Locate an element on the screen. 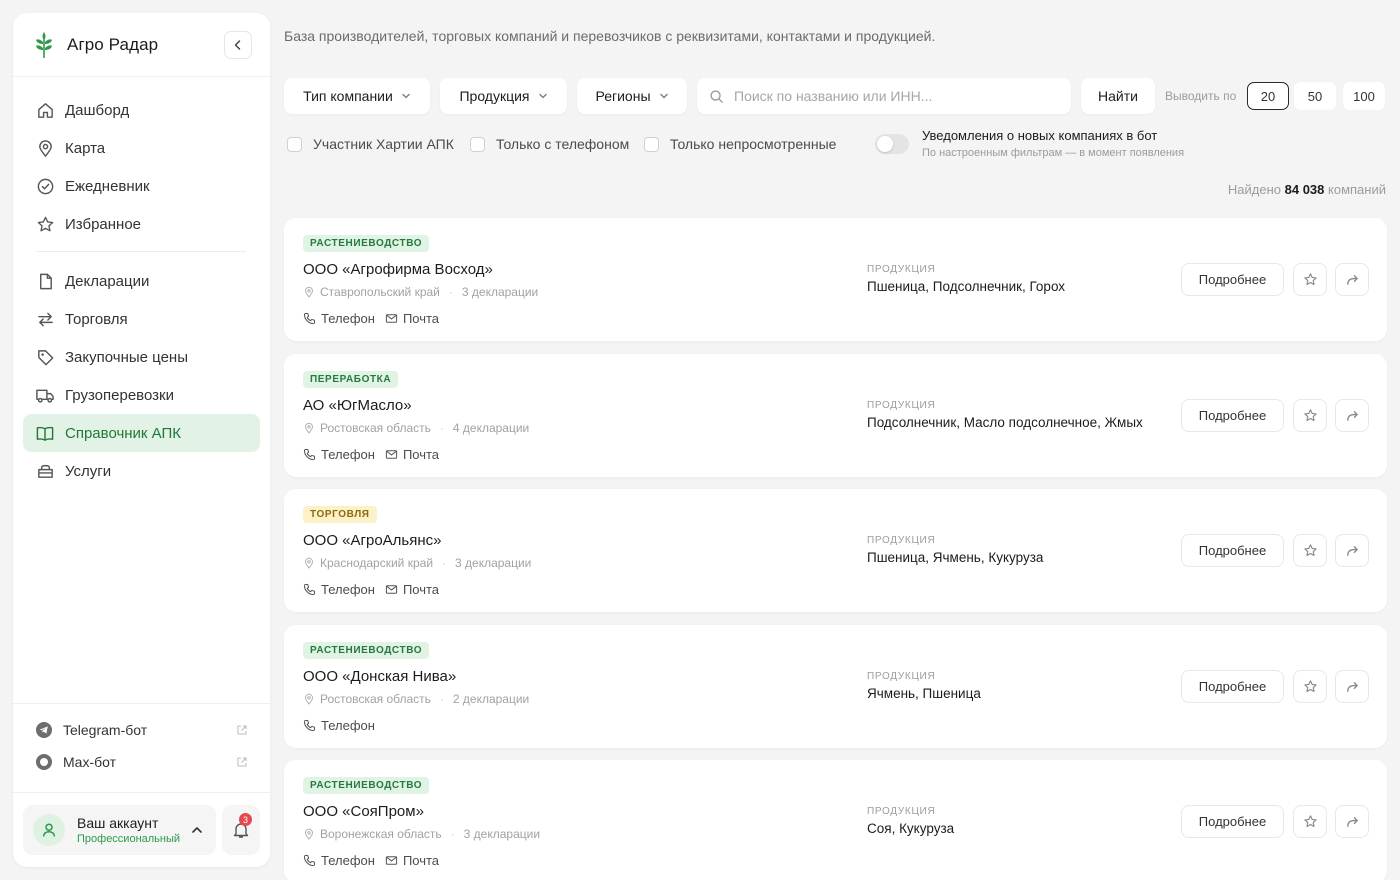  unviewed-checkbox: Только непросмотренные is located at coordinates (740, 144).